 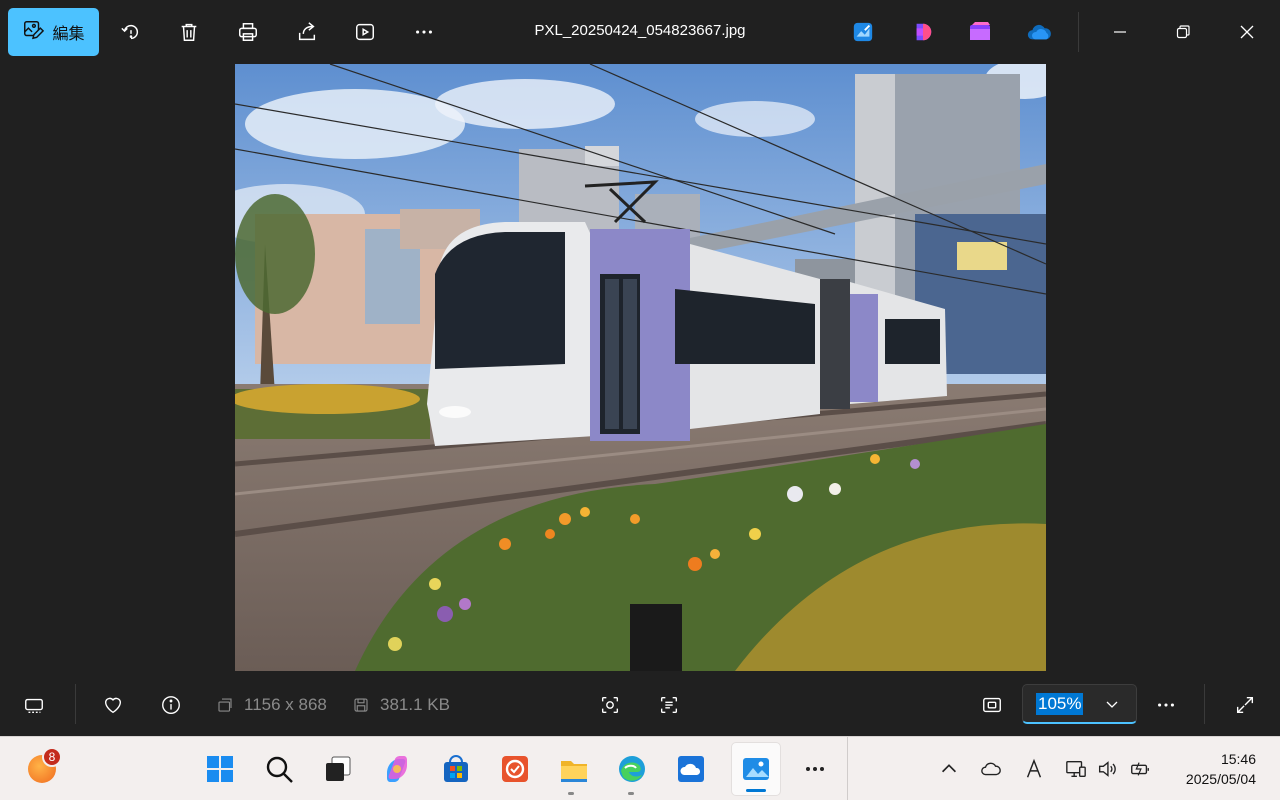 I want to click on onedrive-icon, so click(x=1039, y=32).